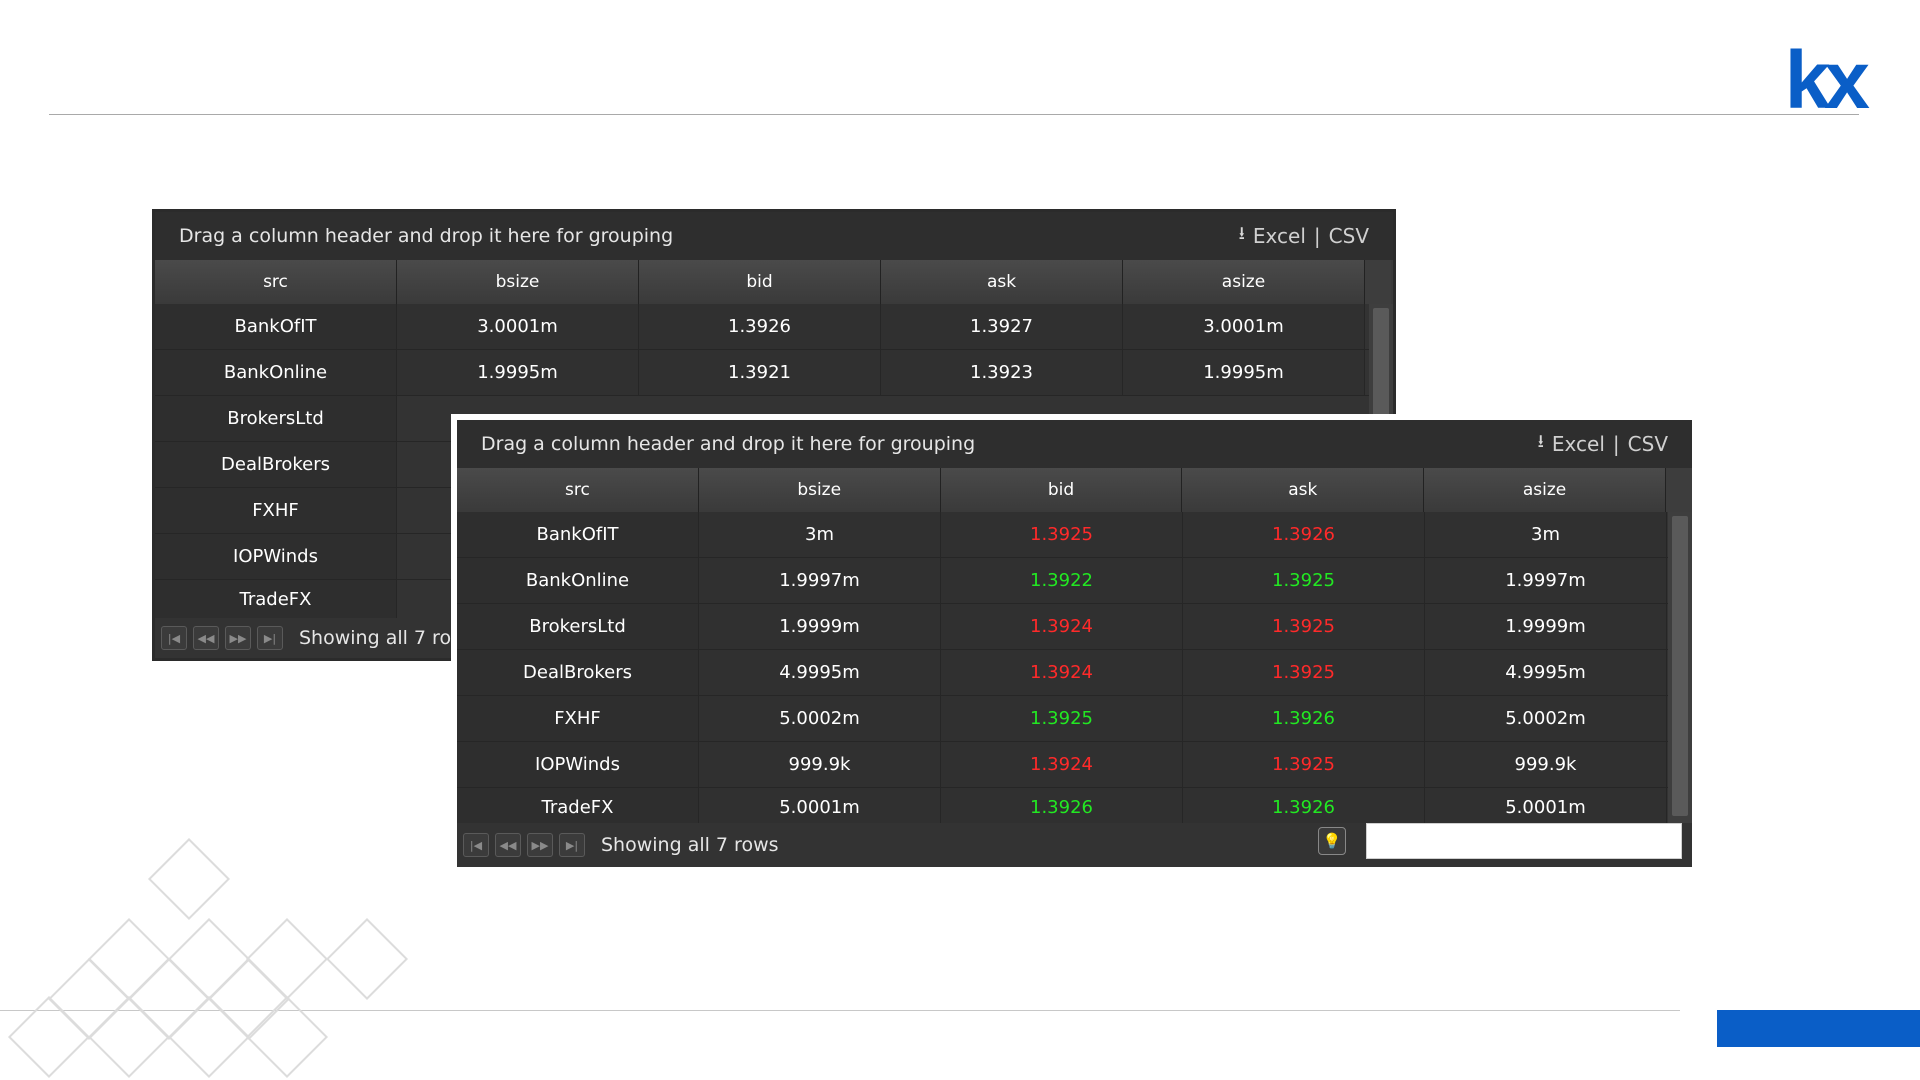 This screenshot has height=1080, width=1920. I want to click on table-row: BrokersLtd 1.9999m 1.3924 1.3925 1.9999m, so click(1074, 627).